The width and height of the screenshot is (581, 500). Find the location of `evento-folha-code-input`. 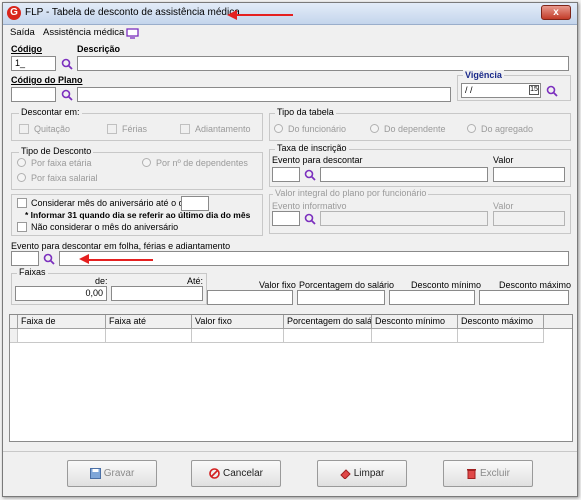

evento-folha-code-input is located at coordinates (25, 258).